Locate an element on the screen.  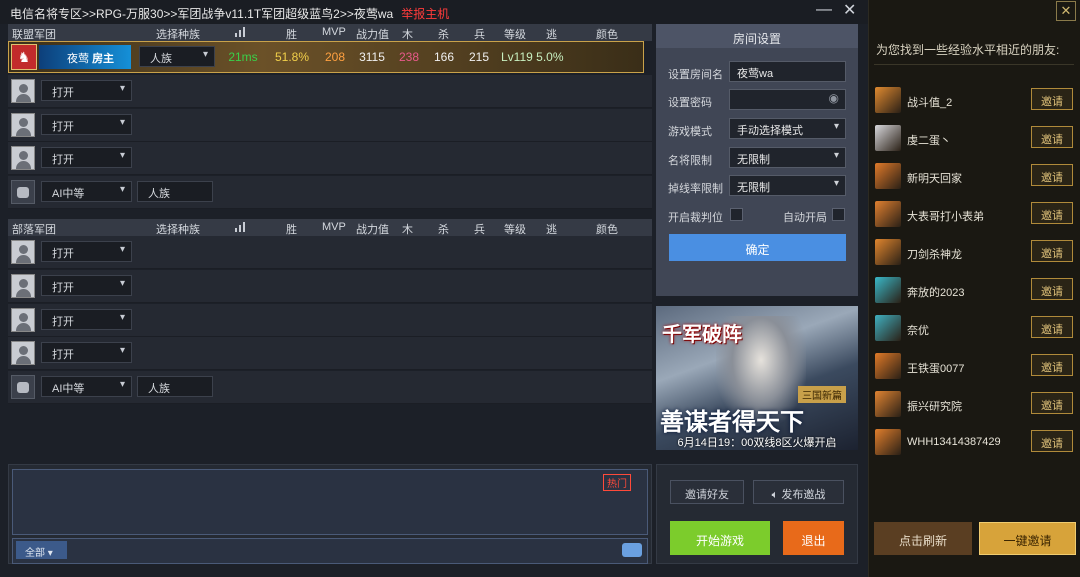
eye-icon: ◉ is located at coordinates (834, 98).